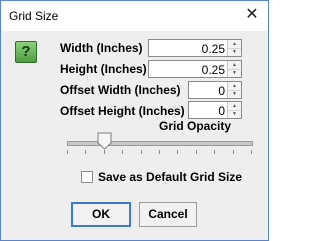 Image resolution: width=320 pixels, height=241 pixels. Describe the element at coordinates (87, 177) in the screenshot. I see `save-default-checkbox` at that location.